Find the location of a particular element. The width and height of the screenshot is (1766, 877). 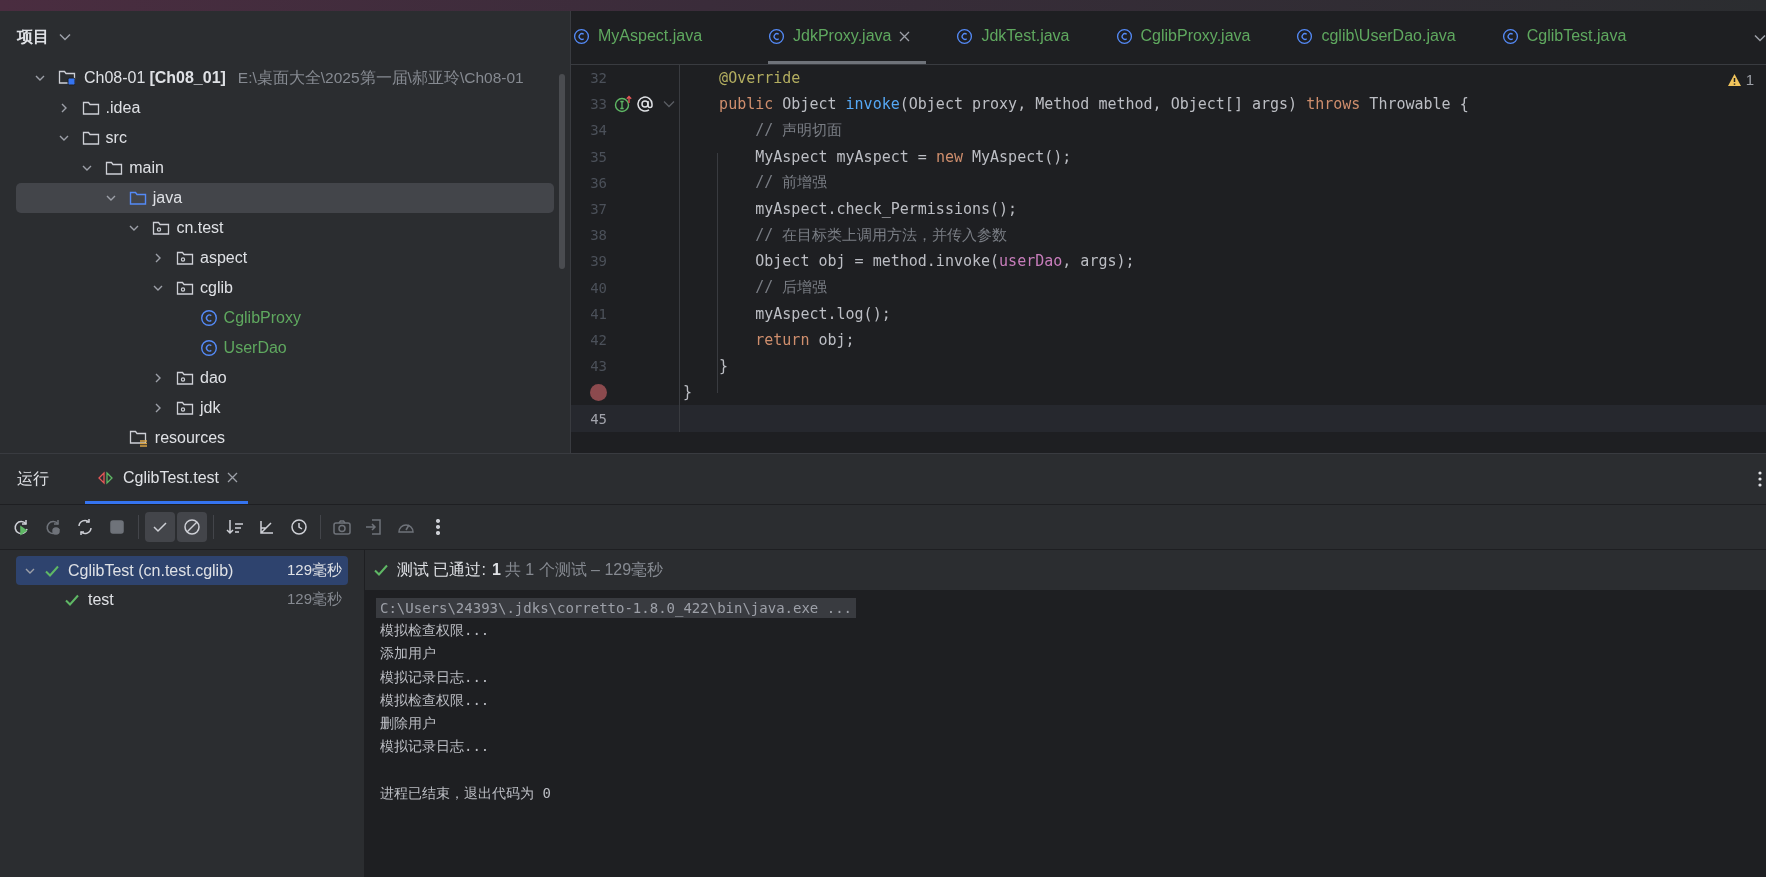

tree-item-label: java is located at coordinates (167, 198).